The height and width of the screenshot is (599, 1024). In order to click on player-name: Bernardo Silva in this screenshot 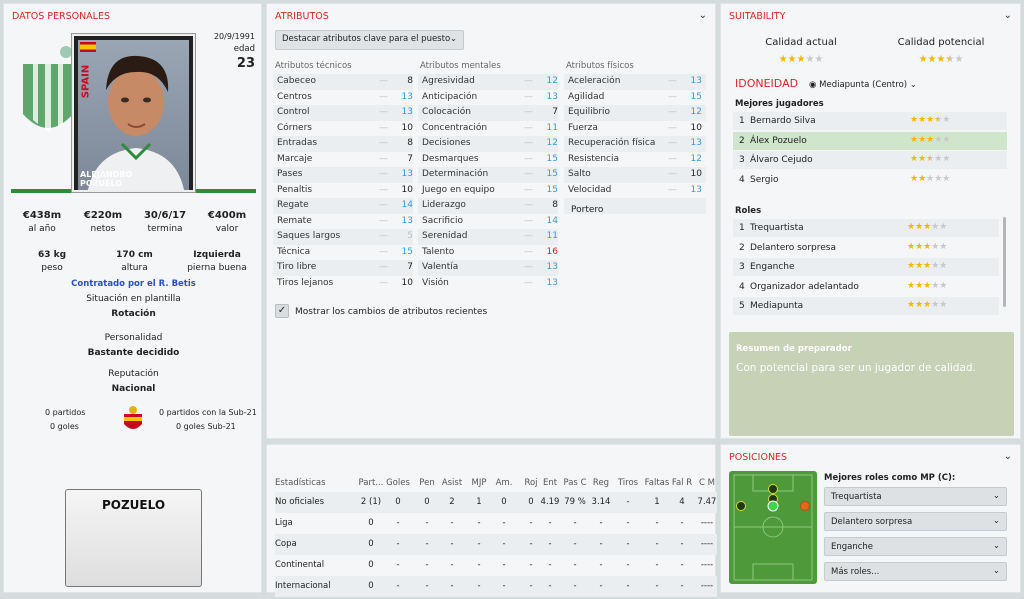, I will do `click(783, 121)`.